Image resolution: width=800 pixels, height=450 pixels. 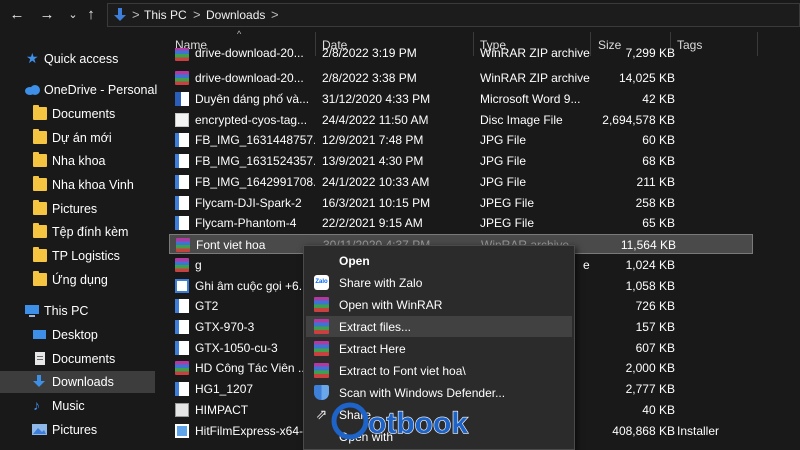 What do you see at coordinates (32, 58) in the screenshot?
I see `star-icon: ★` at bounding box center [32, 58].